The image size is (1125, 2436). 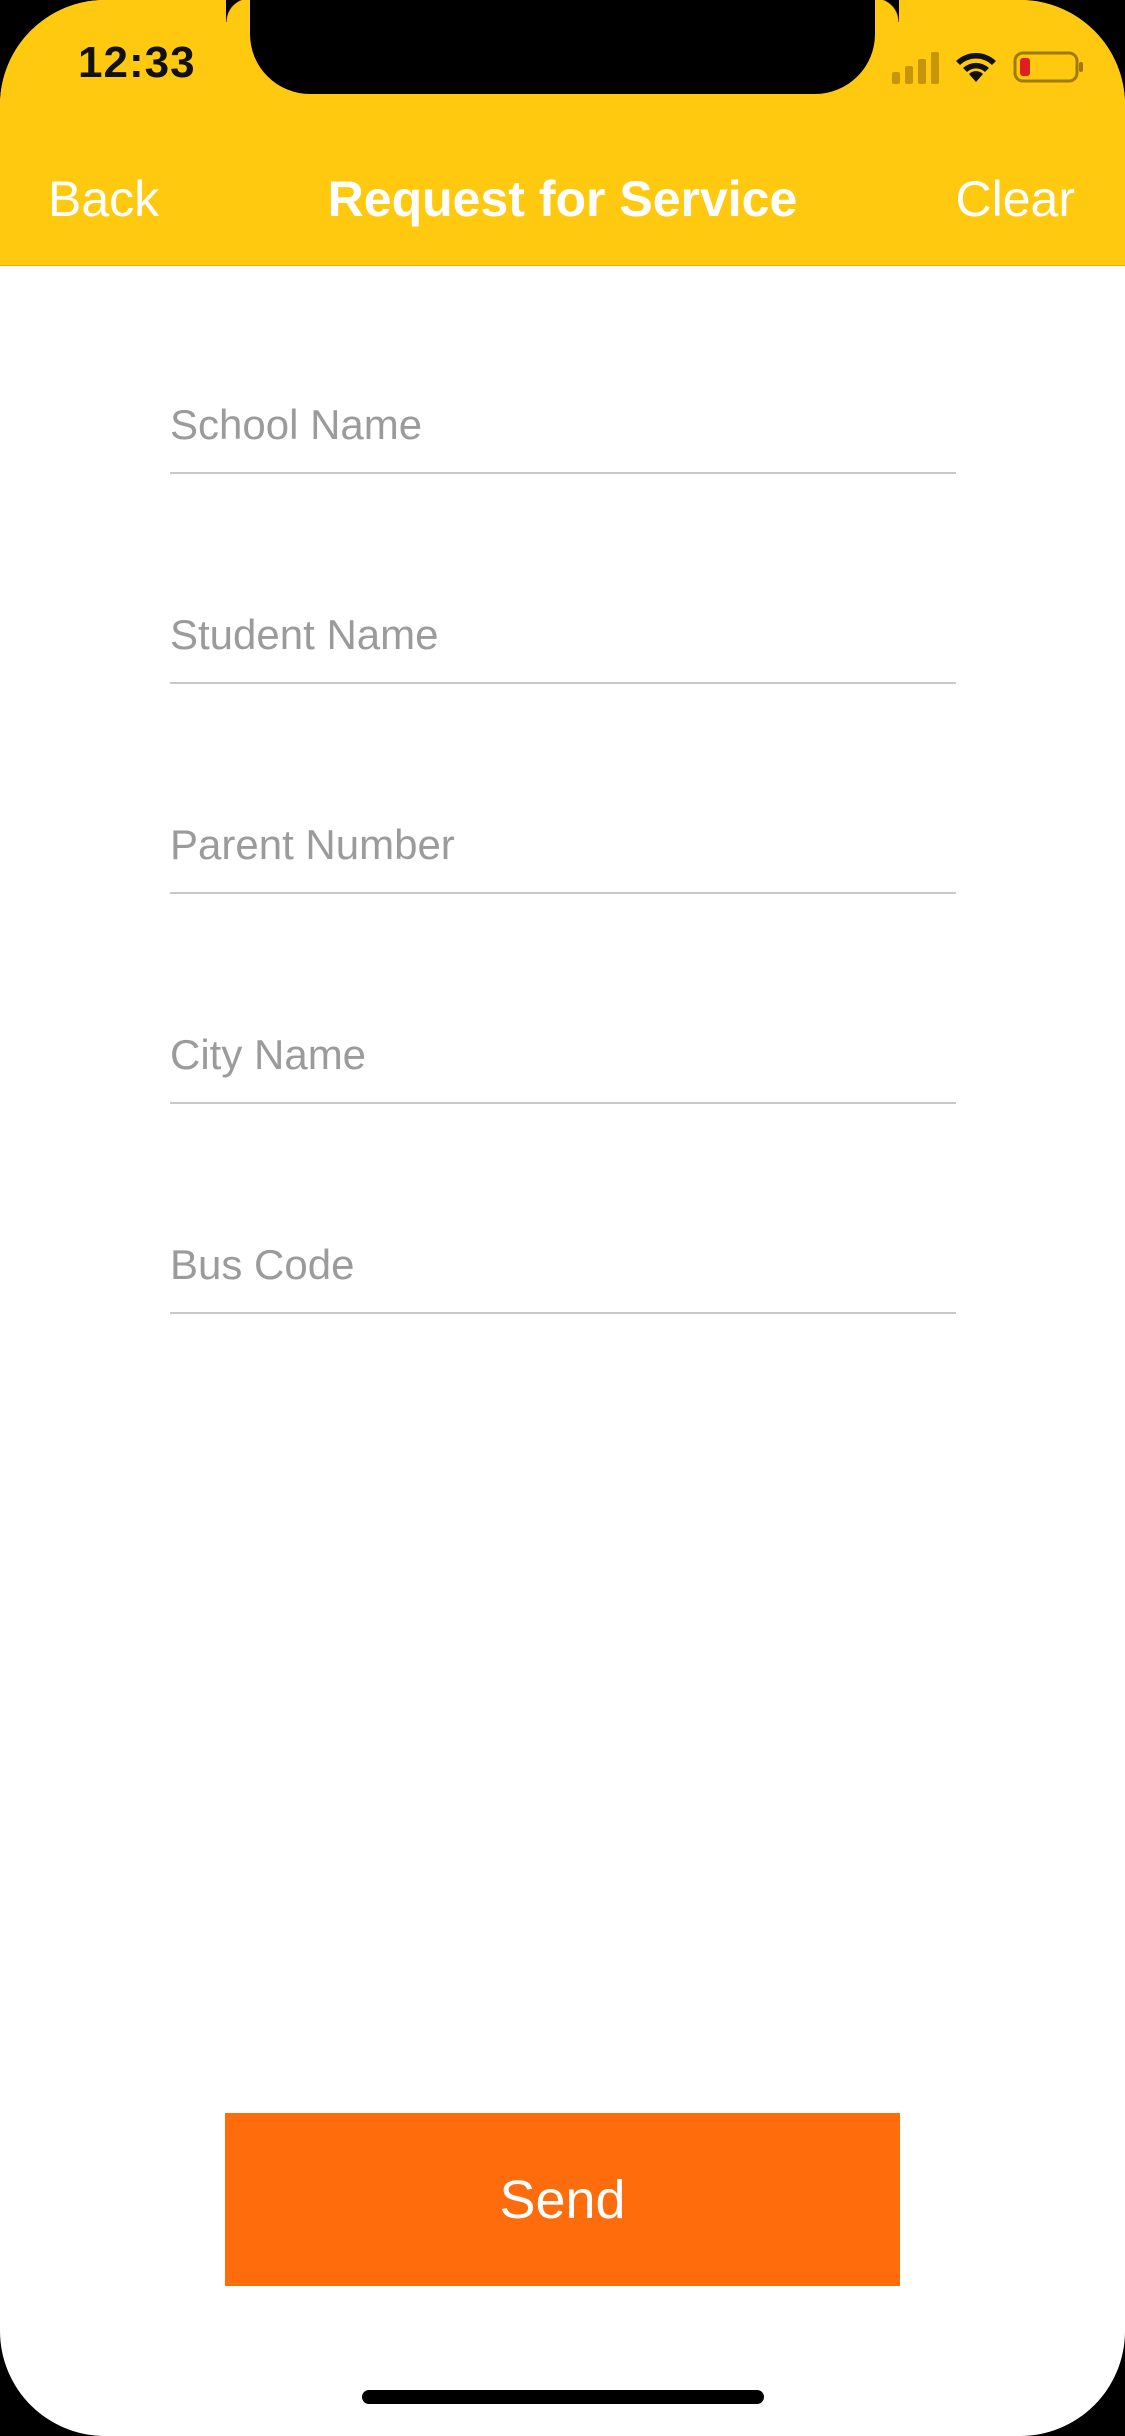 I want to click on home-indicator, so click(x=563, y=2397).